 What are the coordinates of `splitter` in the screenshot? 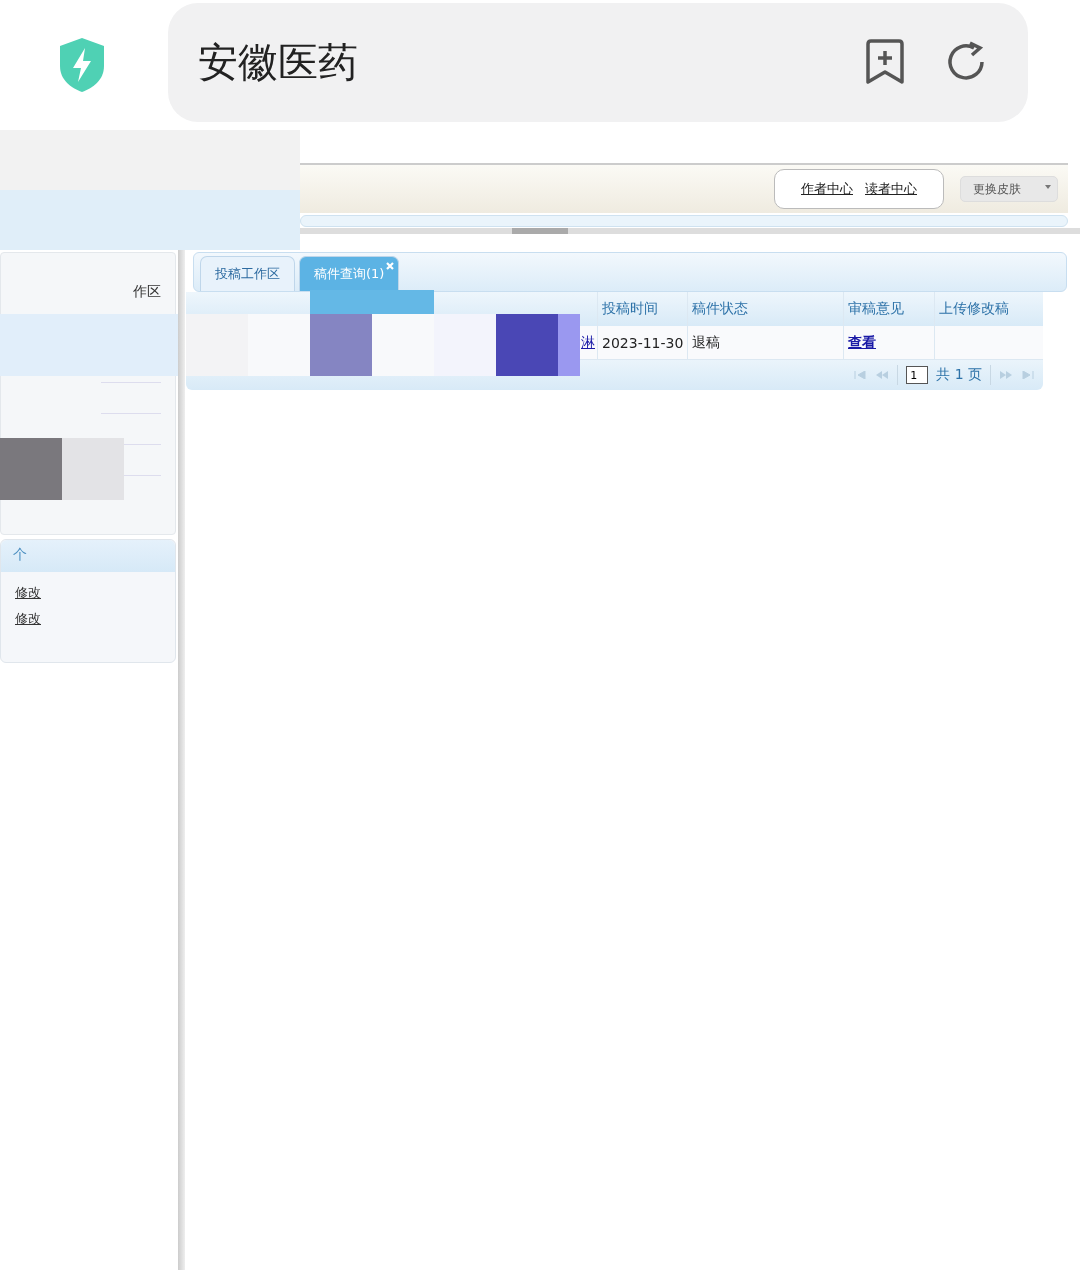 It's located at (181, 760).